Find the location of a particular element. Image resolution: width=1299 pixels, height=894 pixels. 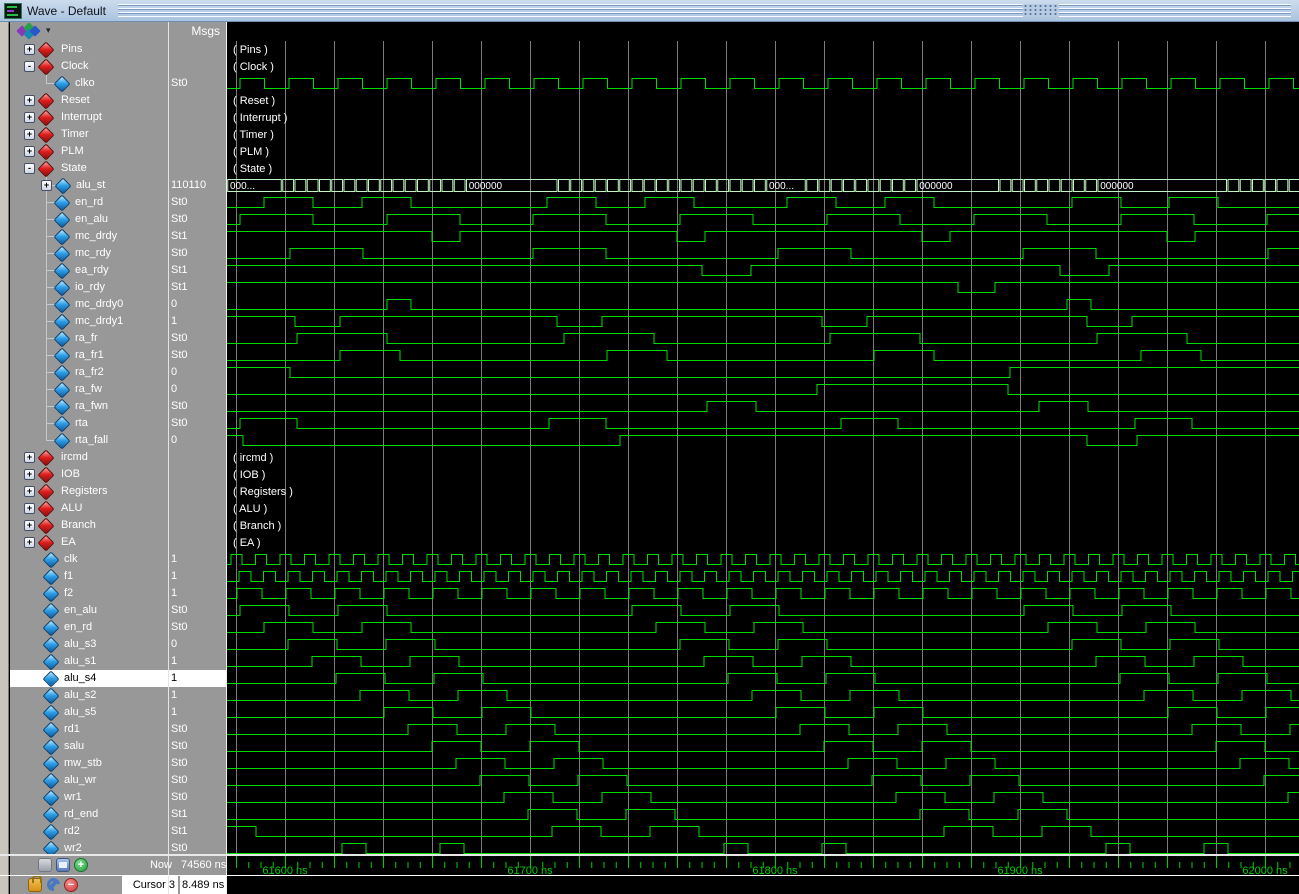

signal-row-ra_fw: ra_fw 0 is located at coordinates (118, 390).